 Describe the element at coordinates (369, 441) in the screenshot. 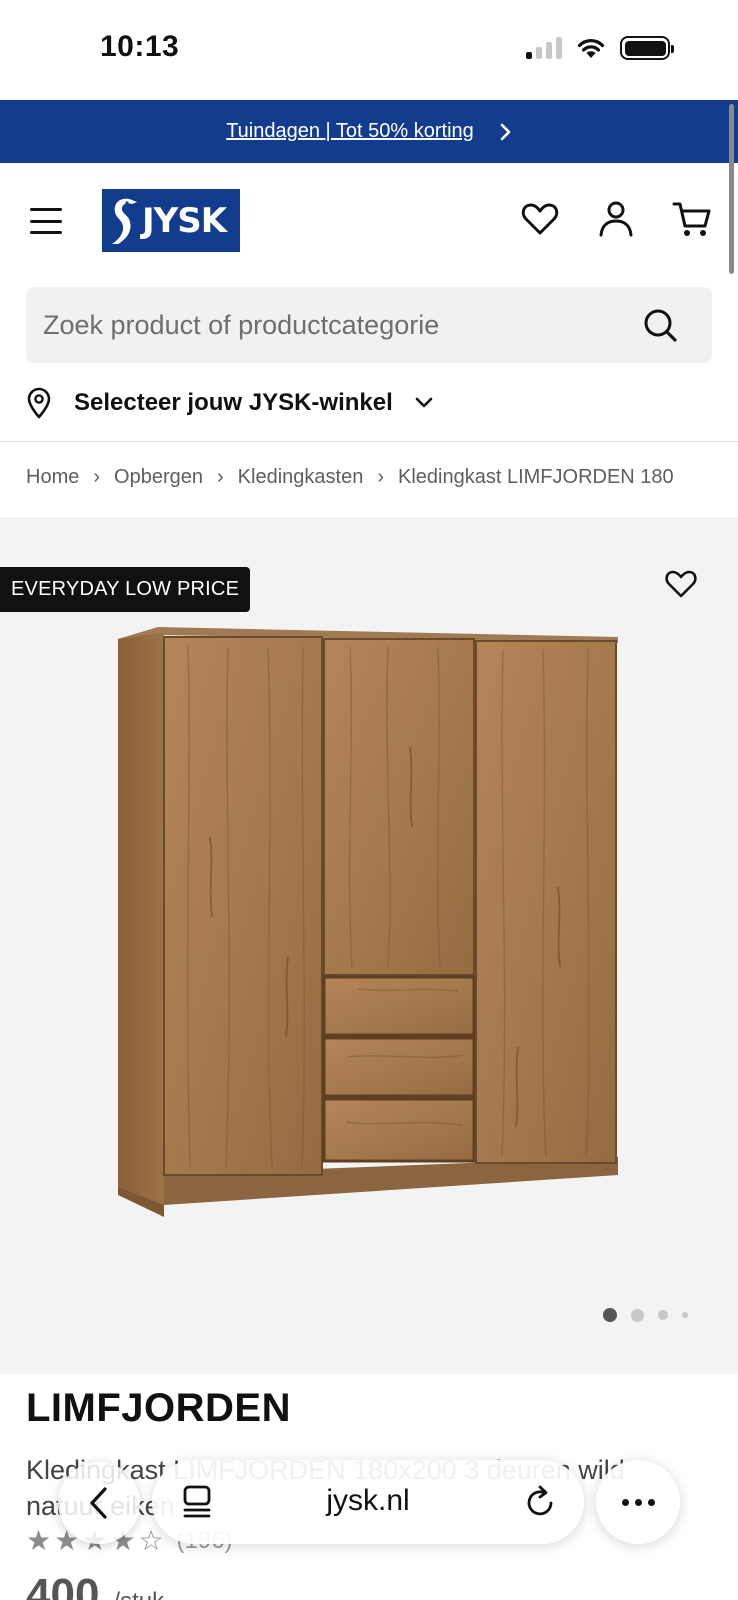

I see `header-divider` at that location.